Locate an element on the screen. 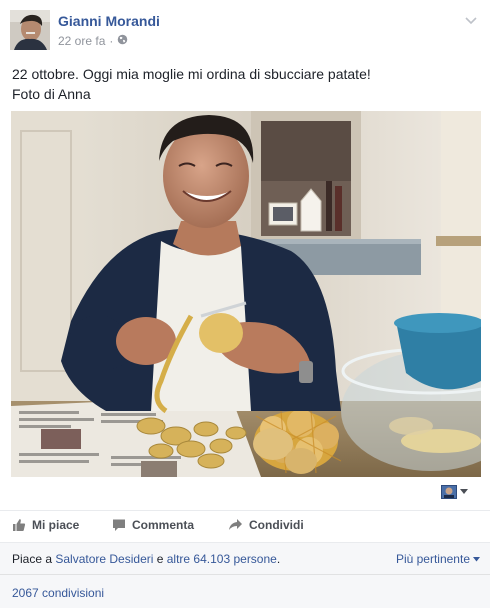  post-text-line-2: Foto di Anna is located at coordinates (51, 94).